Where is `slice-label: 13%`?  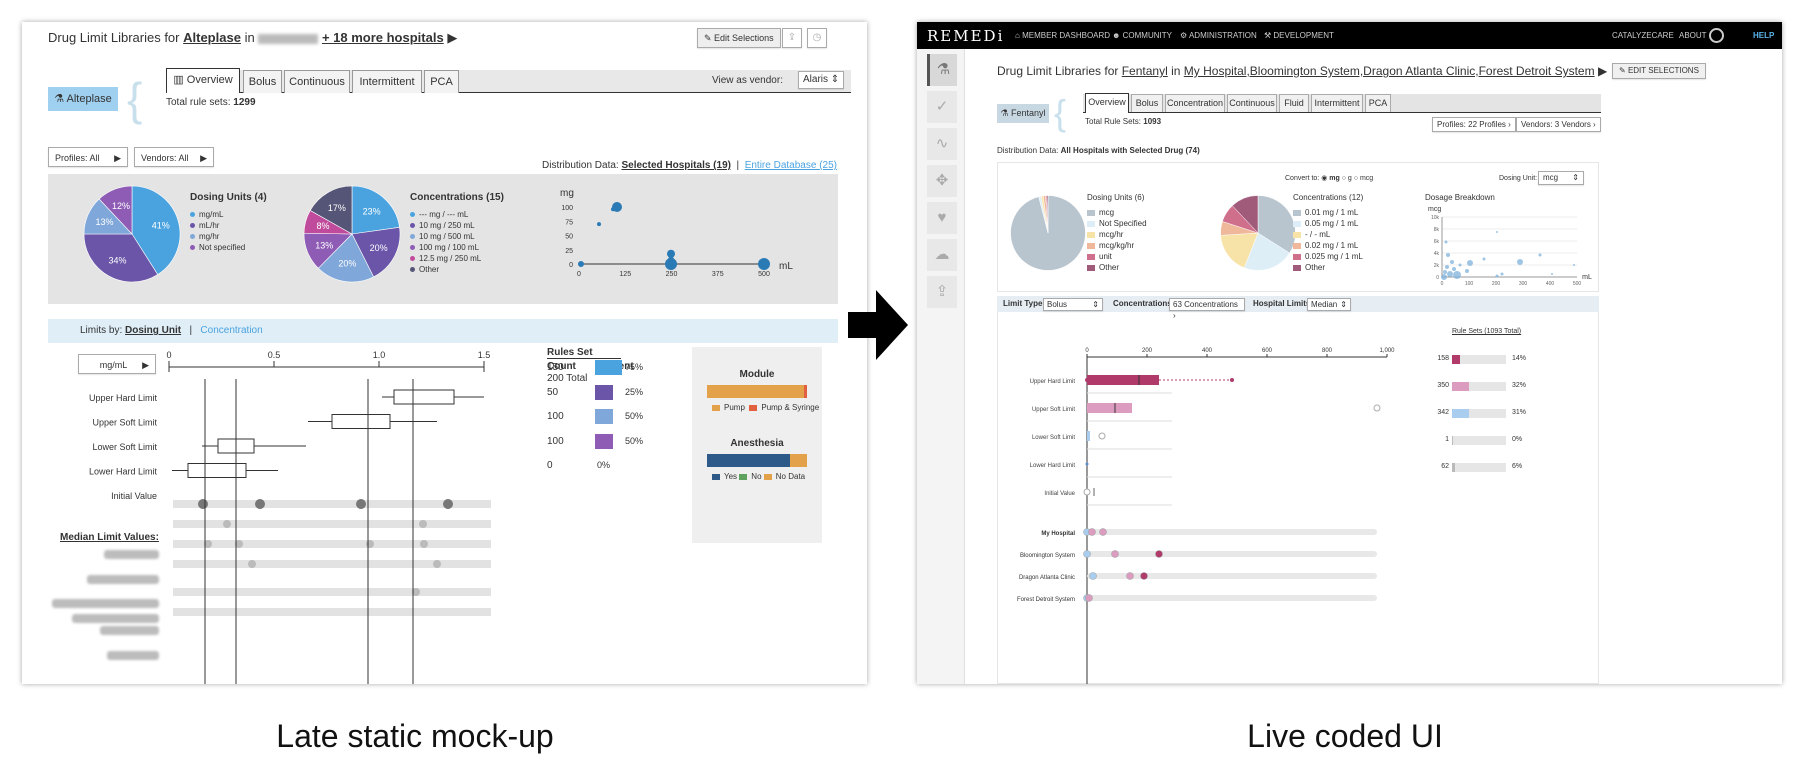 slice-label: 13% is located at coordinates (324, 245).